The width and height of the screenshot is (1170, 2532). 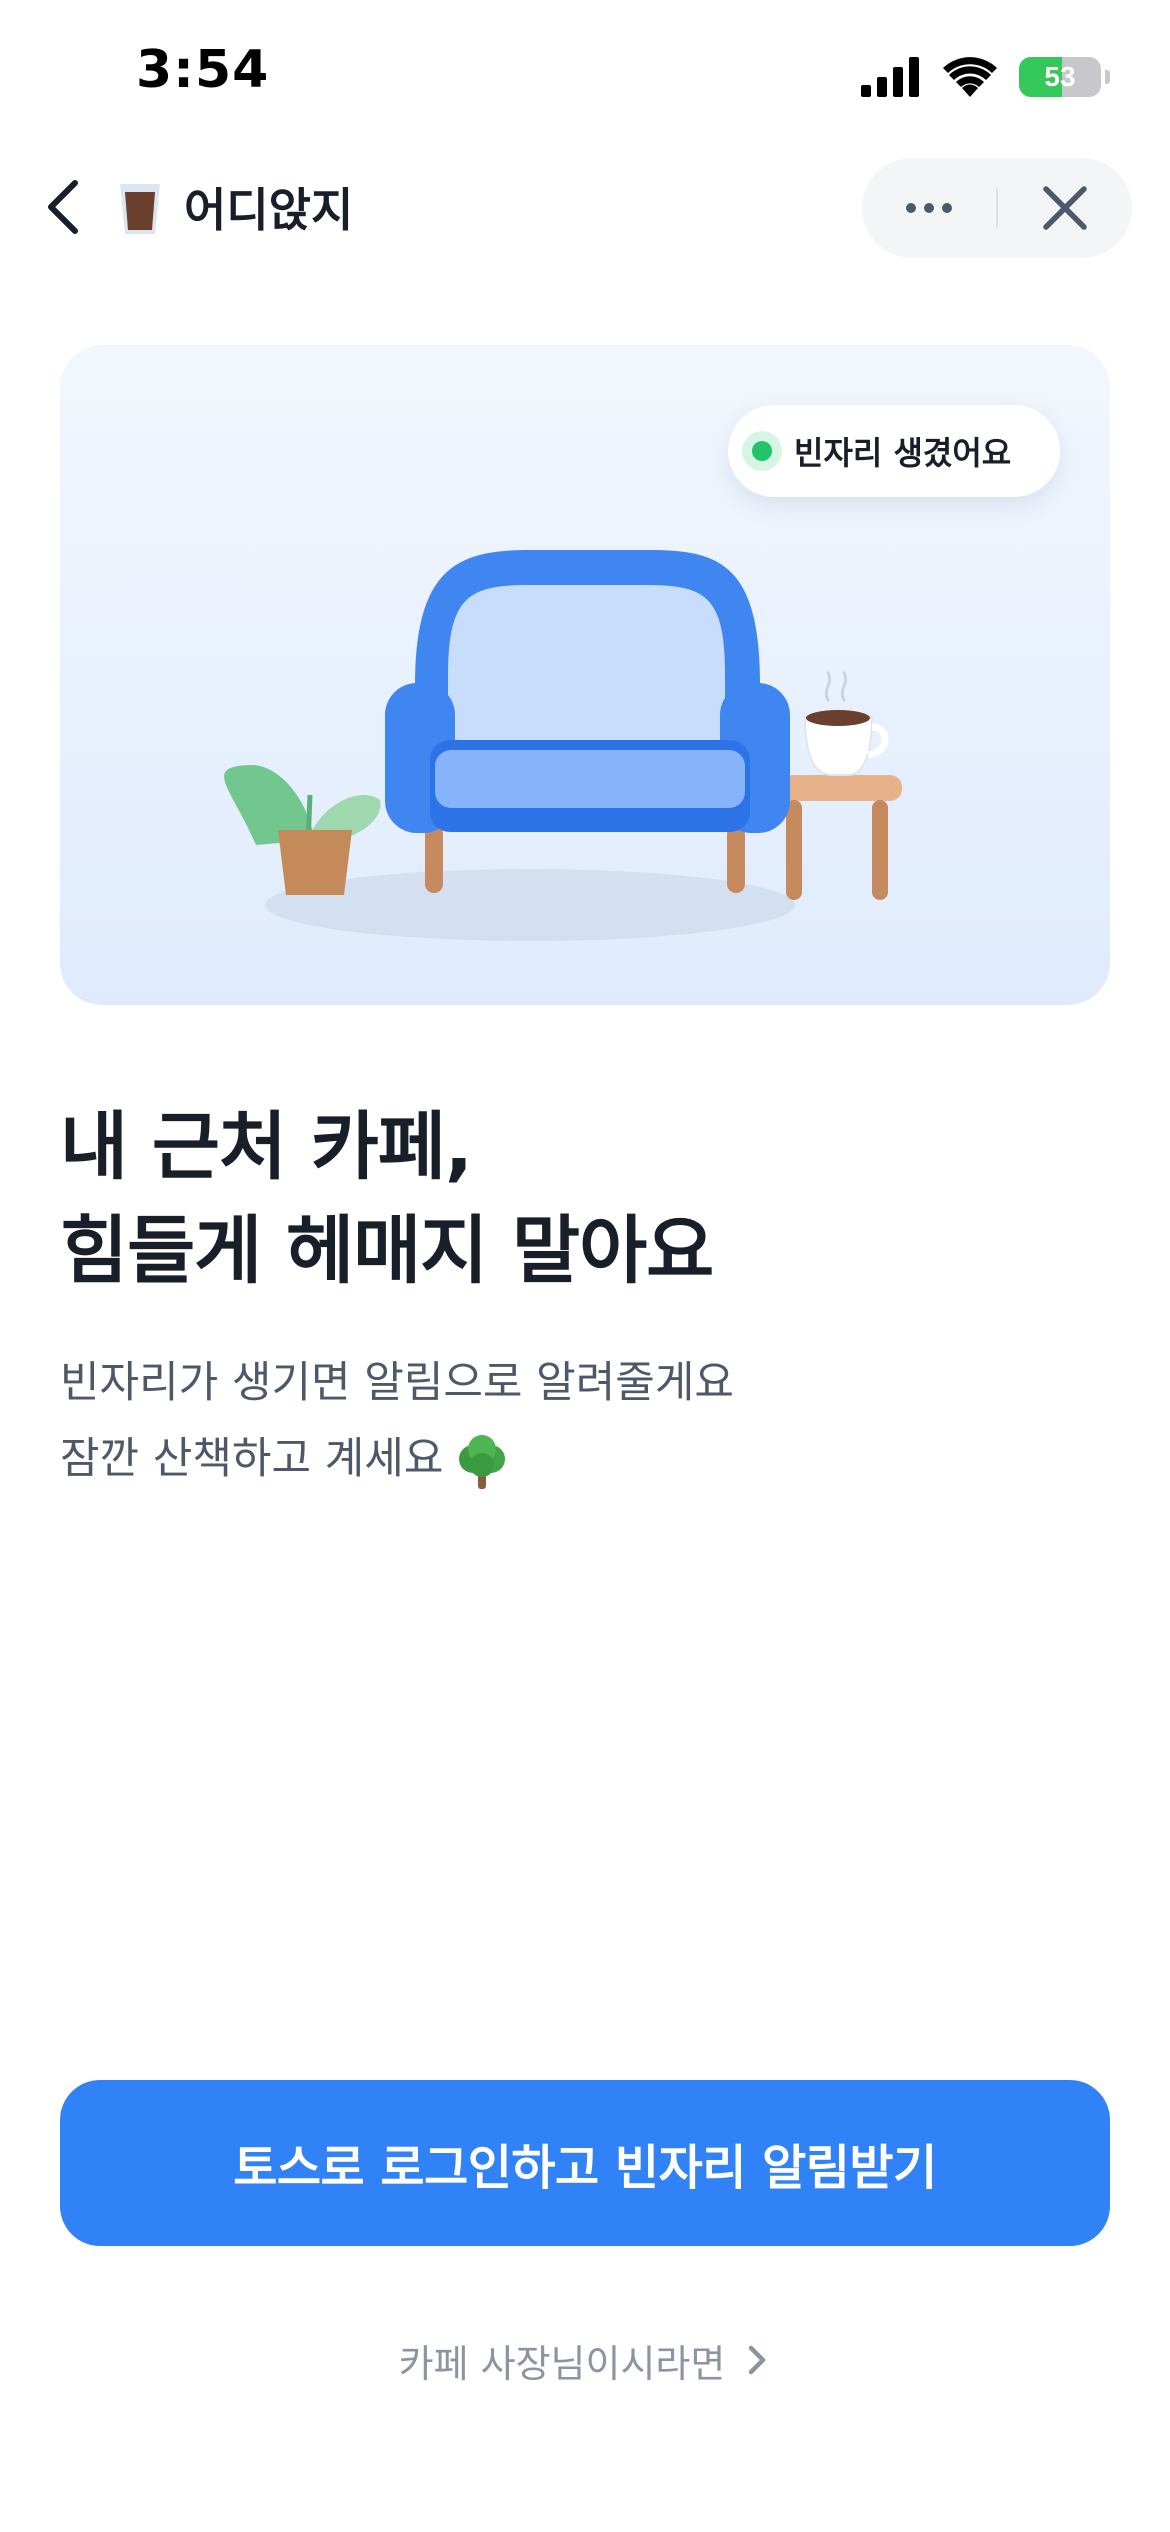 I want to click on battery-cap, so click(x=1107, y=77).